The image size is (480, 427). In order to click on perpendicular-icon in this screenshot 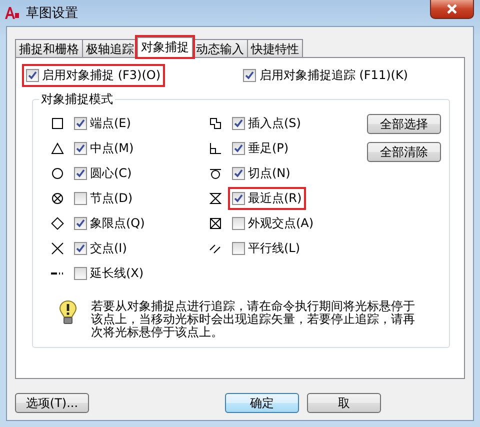, I will do `click(215, 148)`.